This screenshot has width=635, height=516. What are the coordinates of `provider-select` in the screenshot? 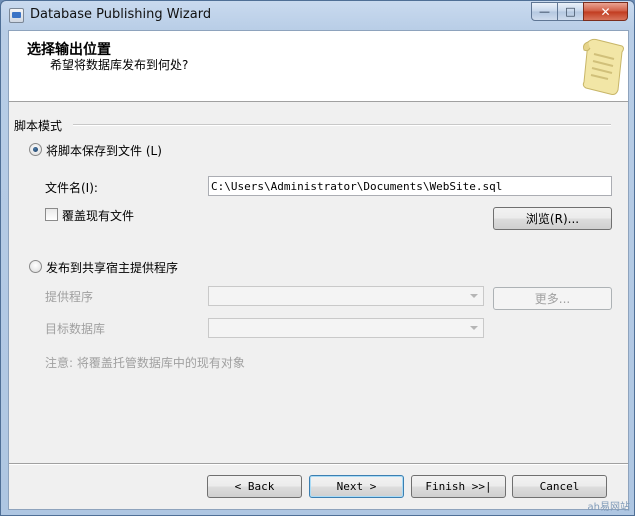 It's located at (346, 296).